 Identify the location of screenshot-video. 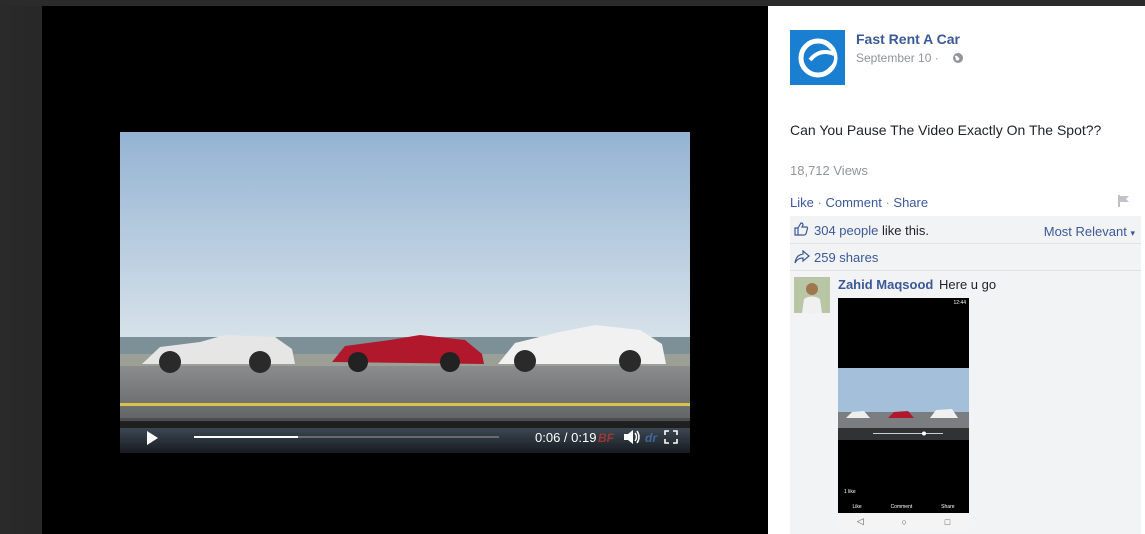
(903, 404).